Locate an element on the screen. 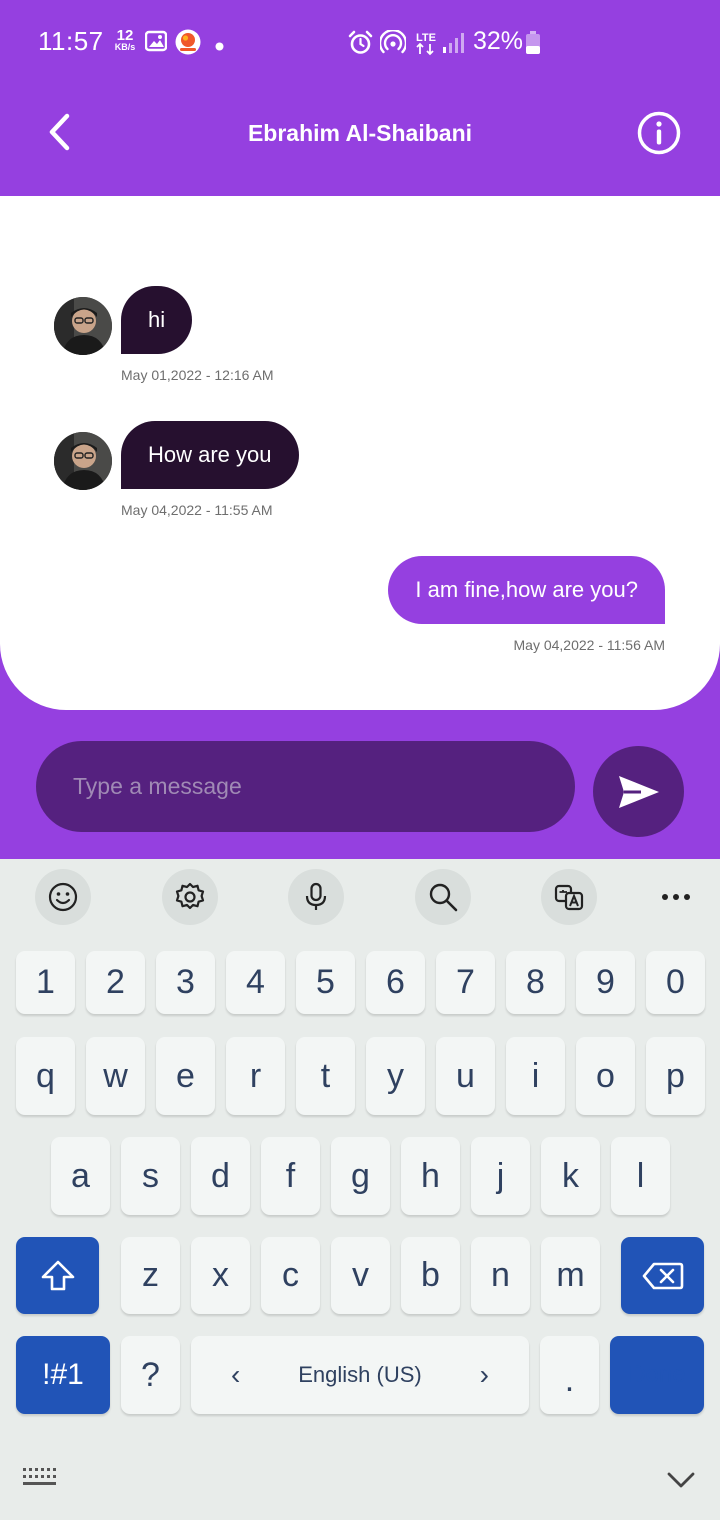 The image size is (720, 1520). shift-key is located at coordinates (57, 1275).